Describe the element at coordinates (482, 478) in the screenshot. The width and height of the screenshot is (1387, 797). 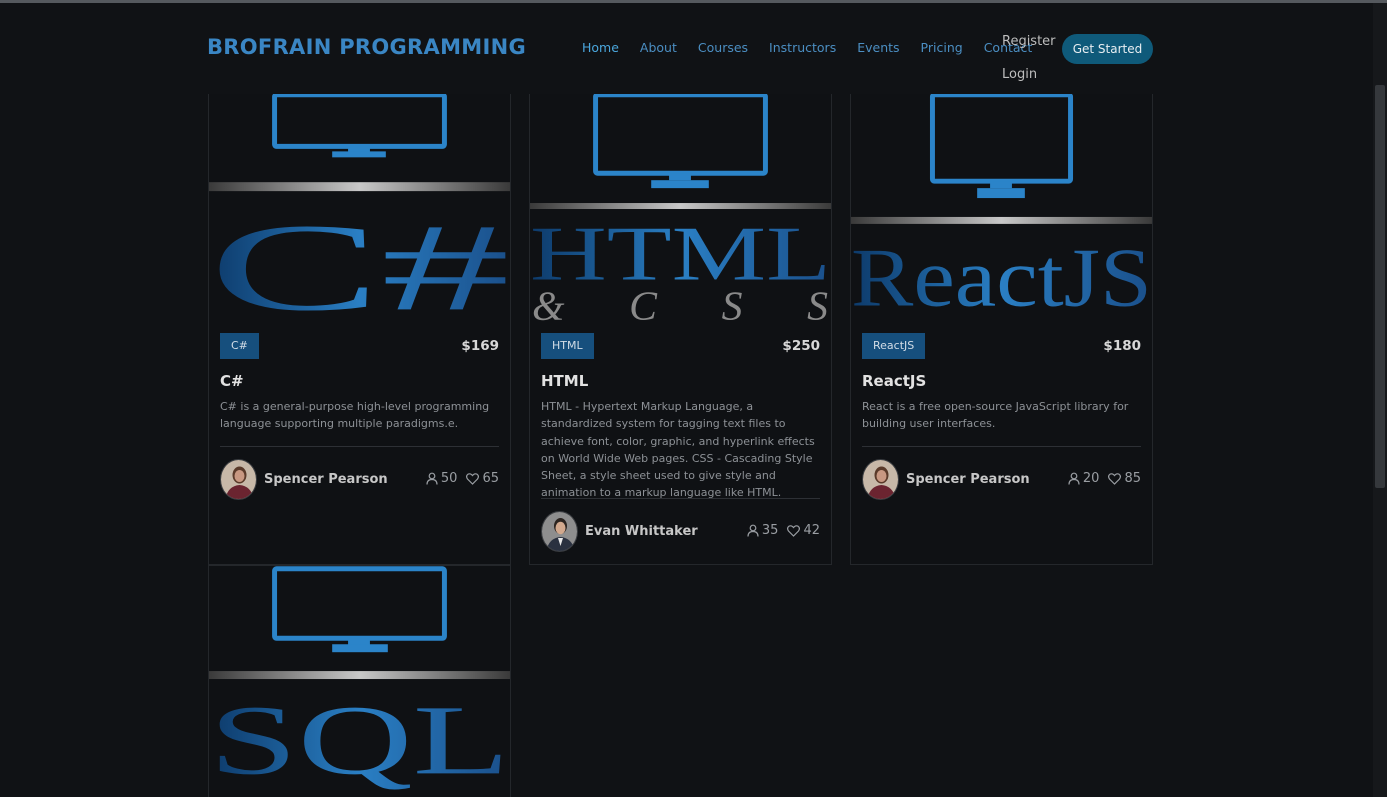
I see `likes-count: 65` at that location.